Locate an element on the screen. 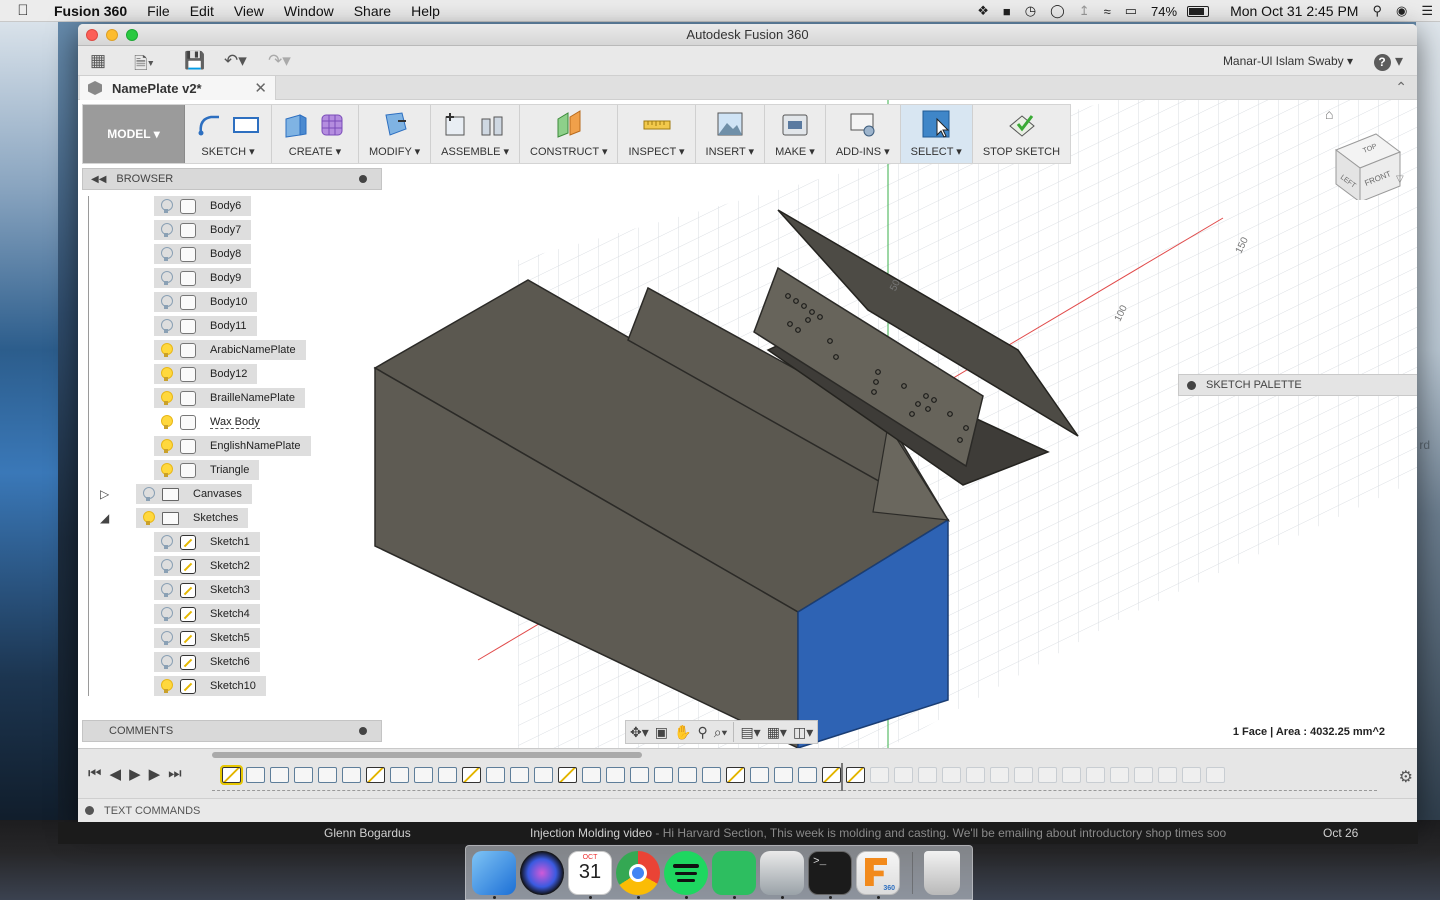 Image resolution: width=1440 pixels, height=900 pixels. battery-percent: 74% is located at coordinates (1164, 11).